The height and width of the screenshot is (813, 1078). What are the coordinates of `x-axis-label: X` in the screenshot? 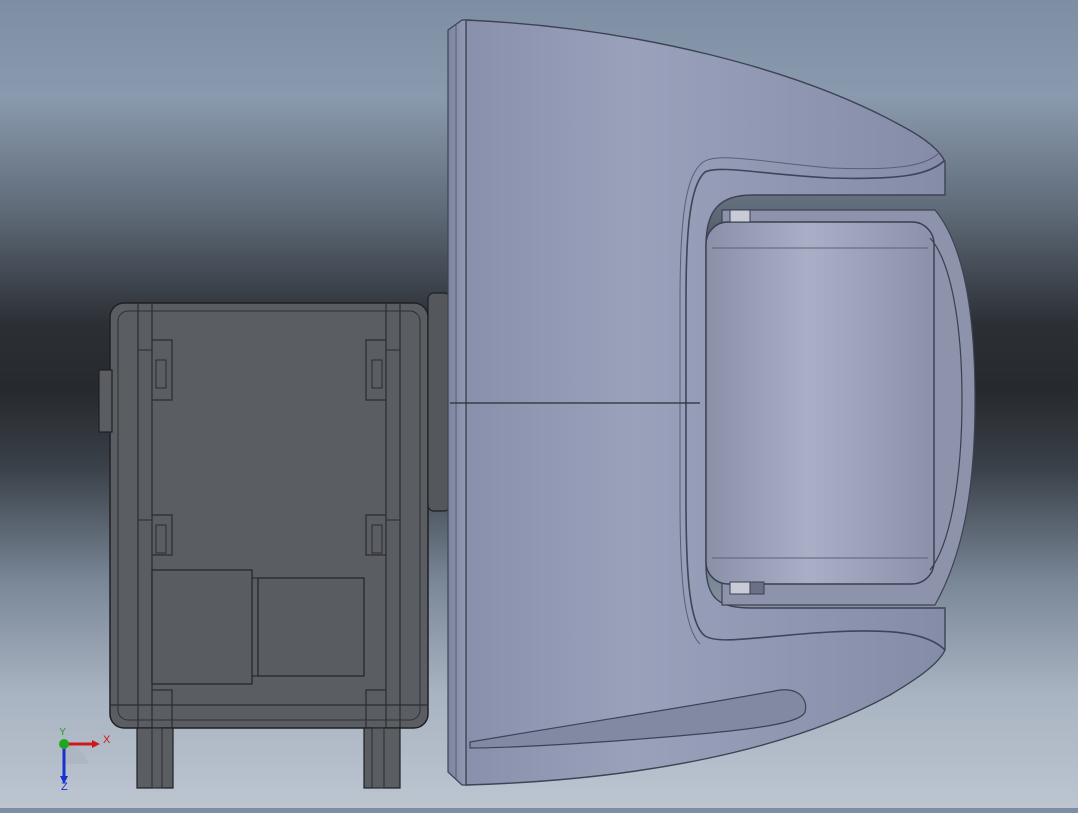 It's located at (107, 740).